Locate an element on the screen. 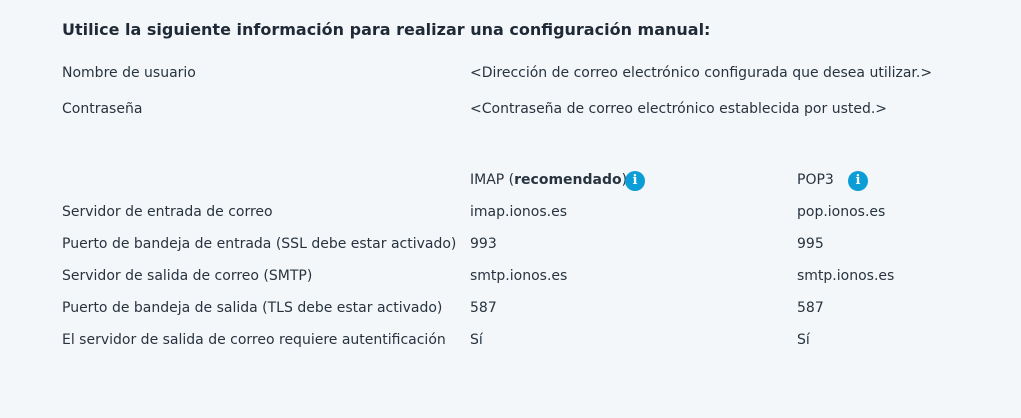  setting-imap-incoming-server: imap.ionos.es is located at coordinates (518, 212).